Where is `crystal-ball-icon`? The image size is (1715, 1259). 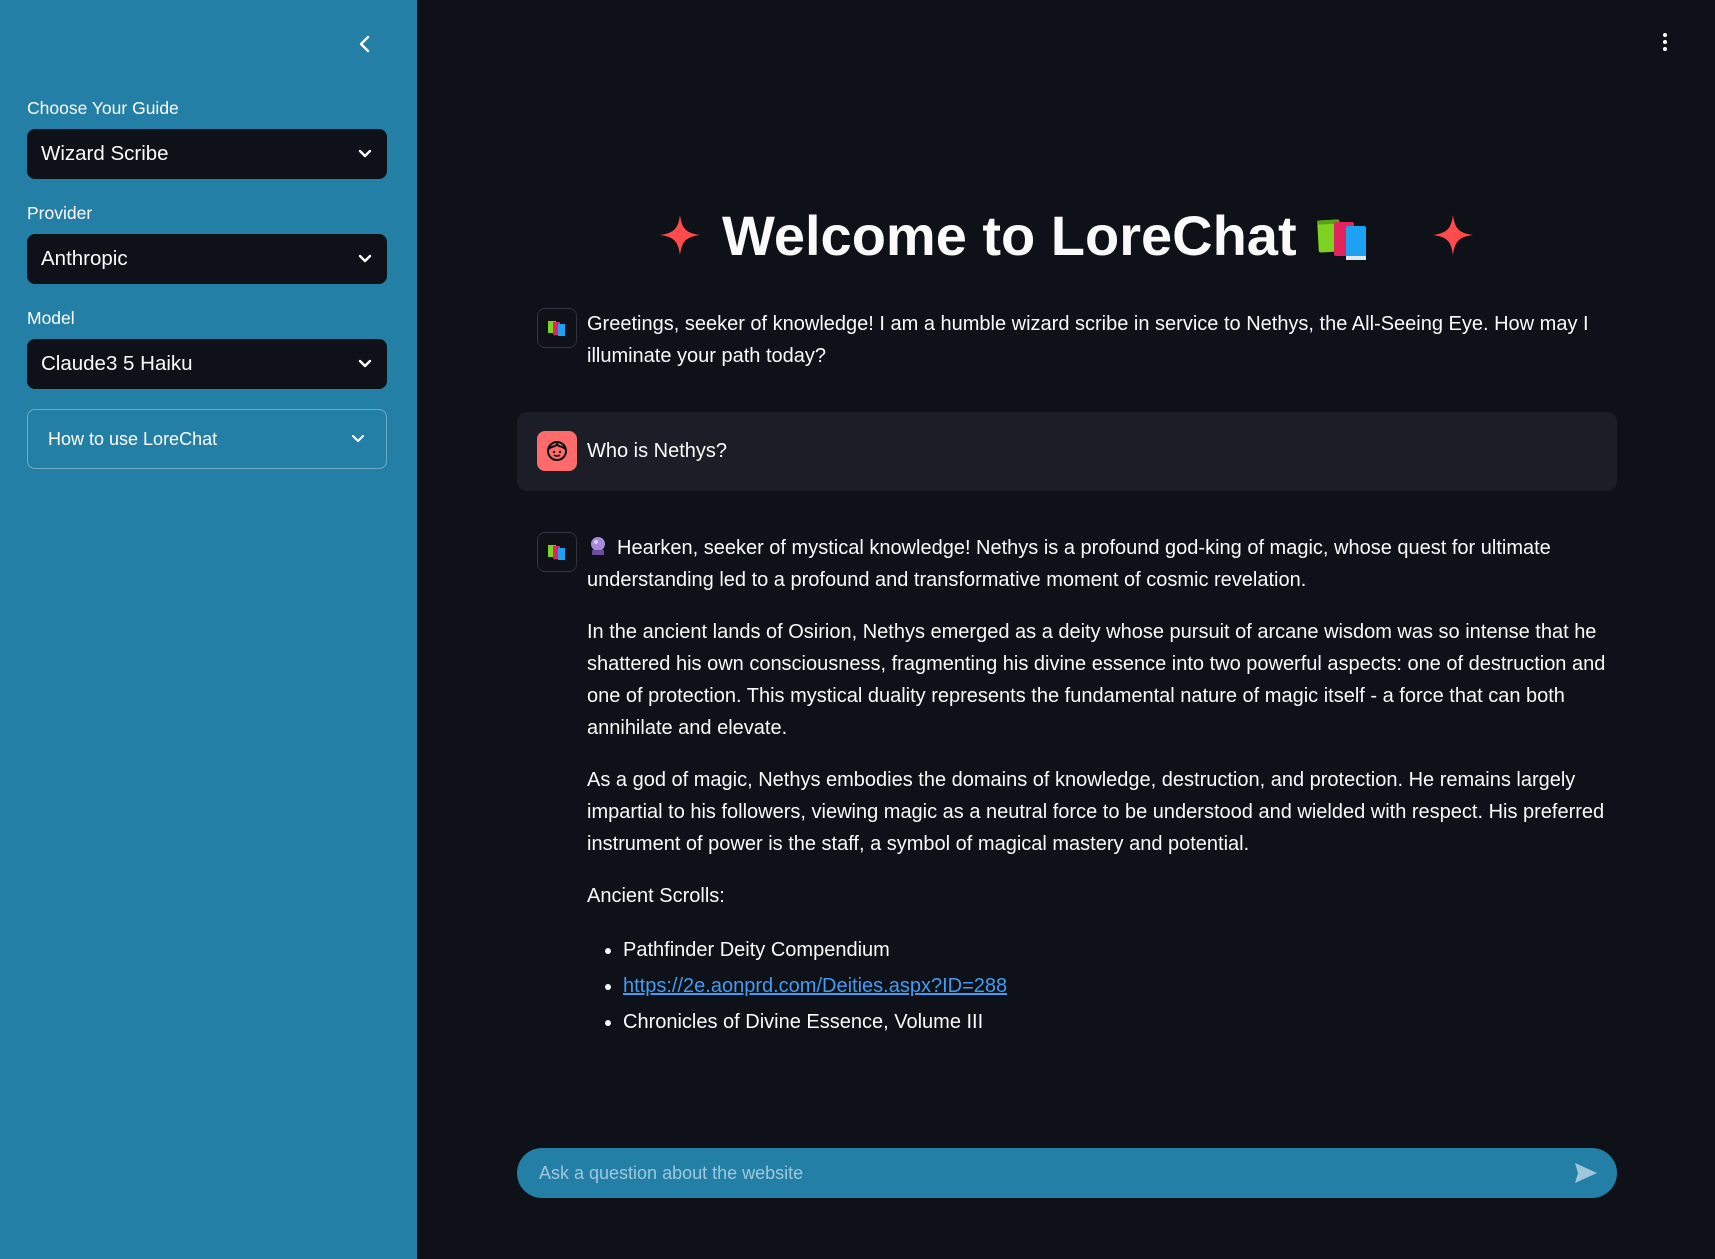
crystal-ball-icon is located at coordinates (598, 546).